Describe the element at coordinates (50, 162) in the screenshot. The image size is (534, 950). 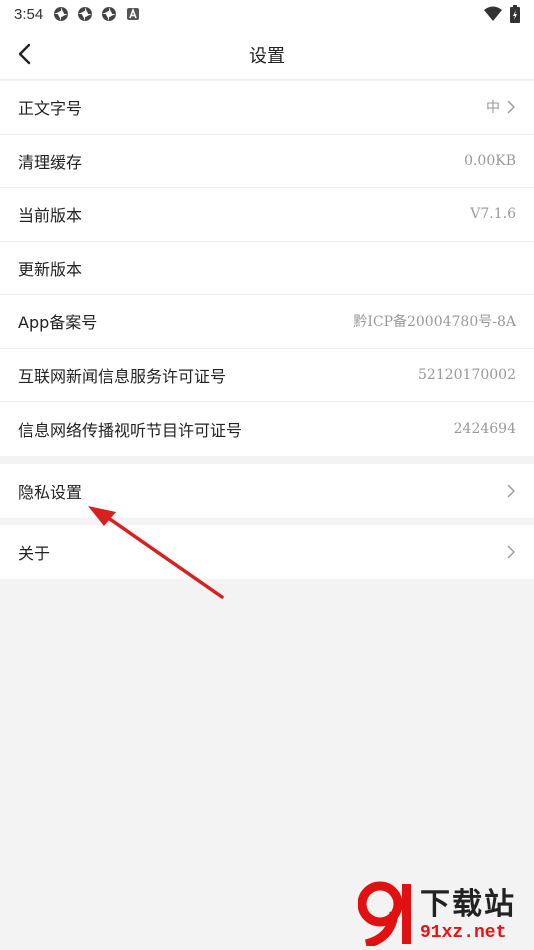
I see `setting-label: 清理缓存` at that location.